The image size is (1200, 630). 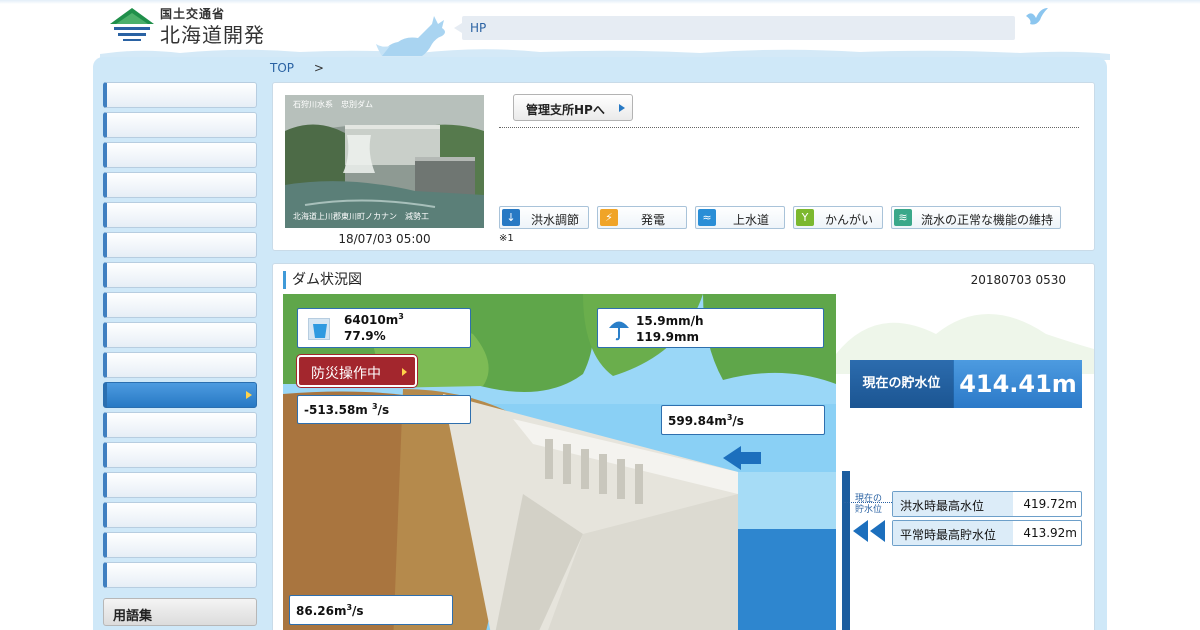 What do you see at coordinates (953, 533) in the screenshot?
I see `normal-max-level-label: 平常時最高貯水位` at bounding box center [953, 533].